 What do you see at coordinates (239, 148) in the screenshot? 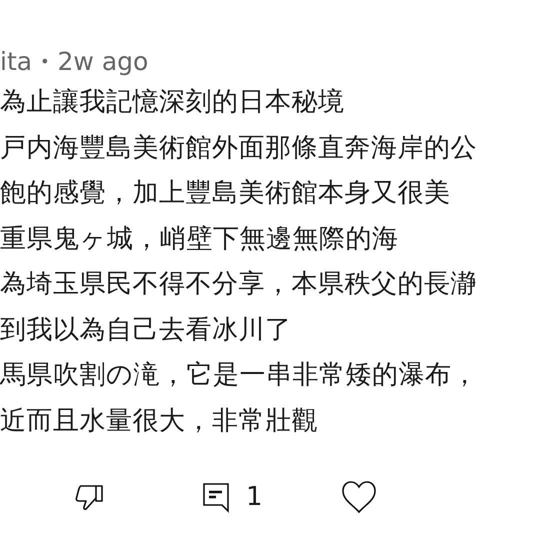
I see `comment-line: 戸内海豐島美術館外面那條直奔海岸的公` at bounding box center [239, 148].